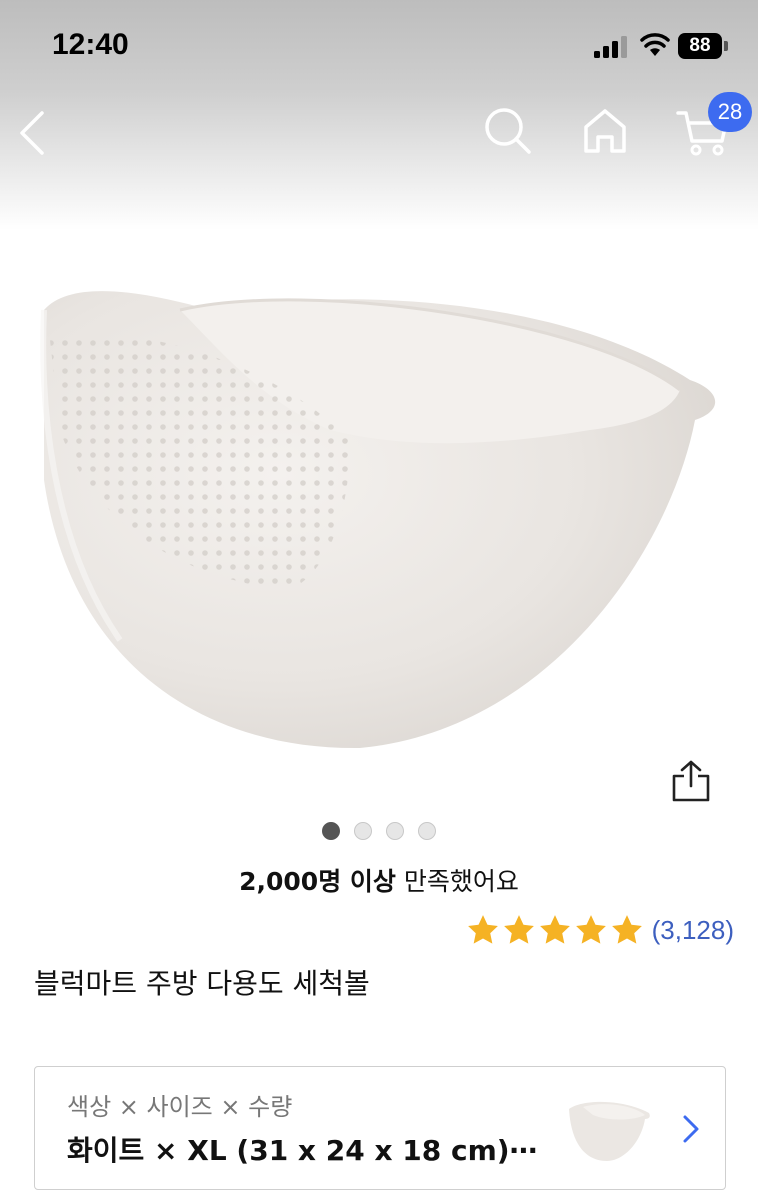 This screenshot has height=1200, width=758. I want to click on signal-icon, so click(610, 47).